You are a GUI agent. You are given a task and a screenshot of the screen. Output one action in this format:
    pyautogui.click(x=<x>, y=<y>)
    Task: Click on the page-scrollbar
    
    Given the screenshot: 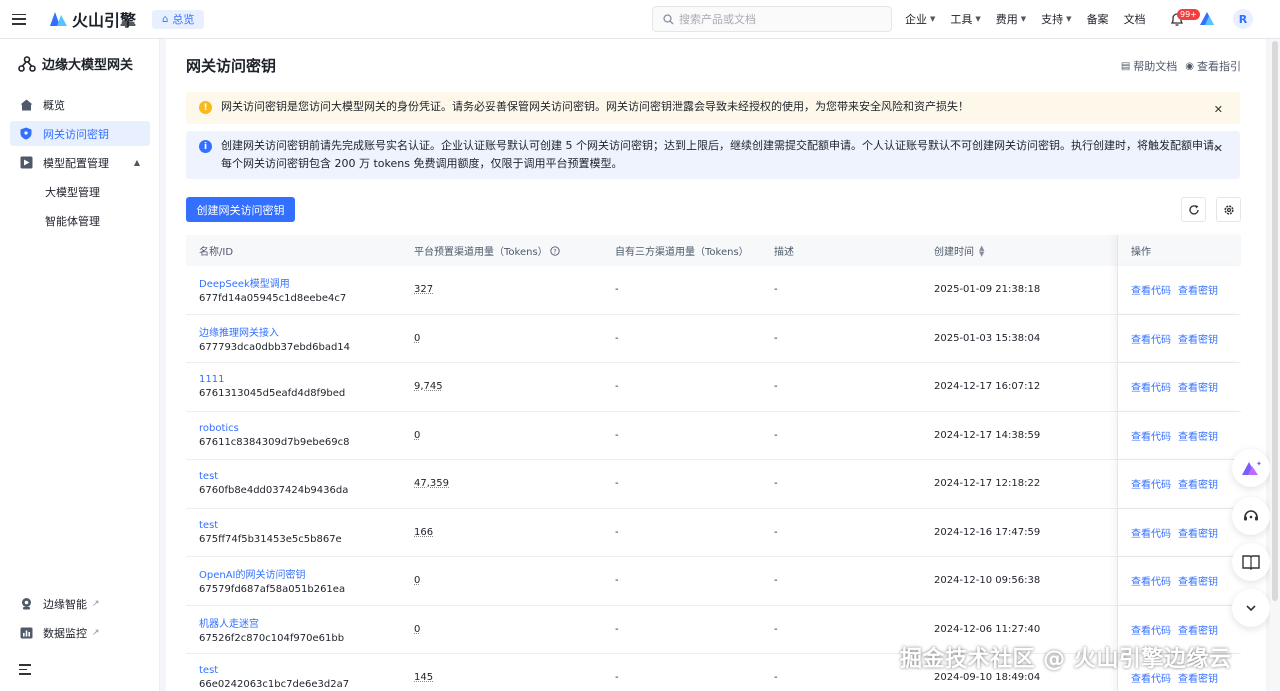 What is the action you would take?
    pyautogui.click(x=1275, y=365)
    